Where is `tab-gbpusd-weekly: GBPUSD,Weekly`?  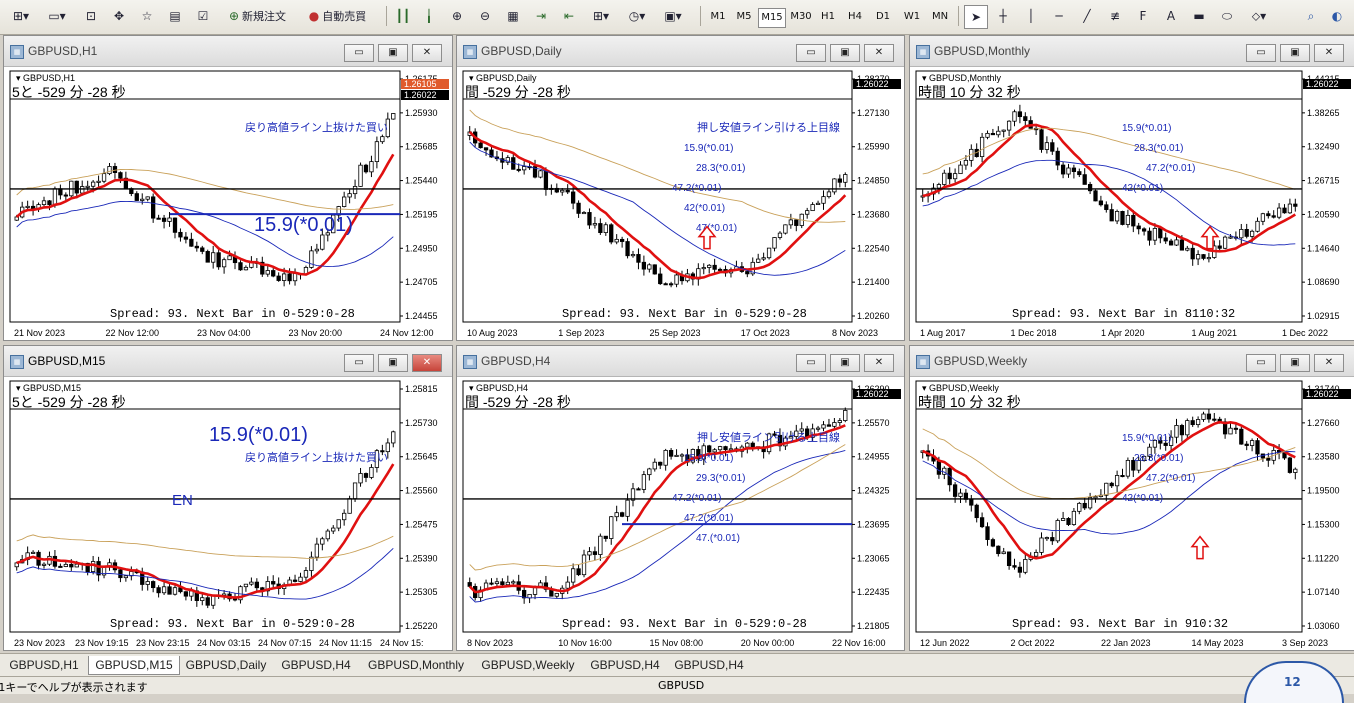 tab-gbpusd-weekly: GBPUSD,Weekly is located at coordinates (528, 665).